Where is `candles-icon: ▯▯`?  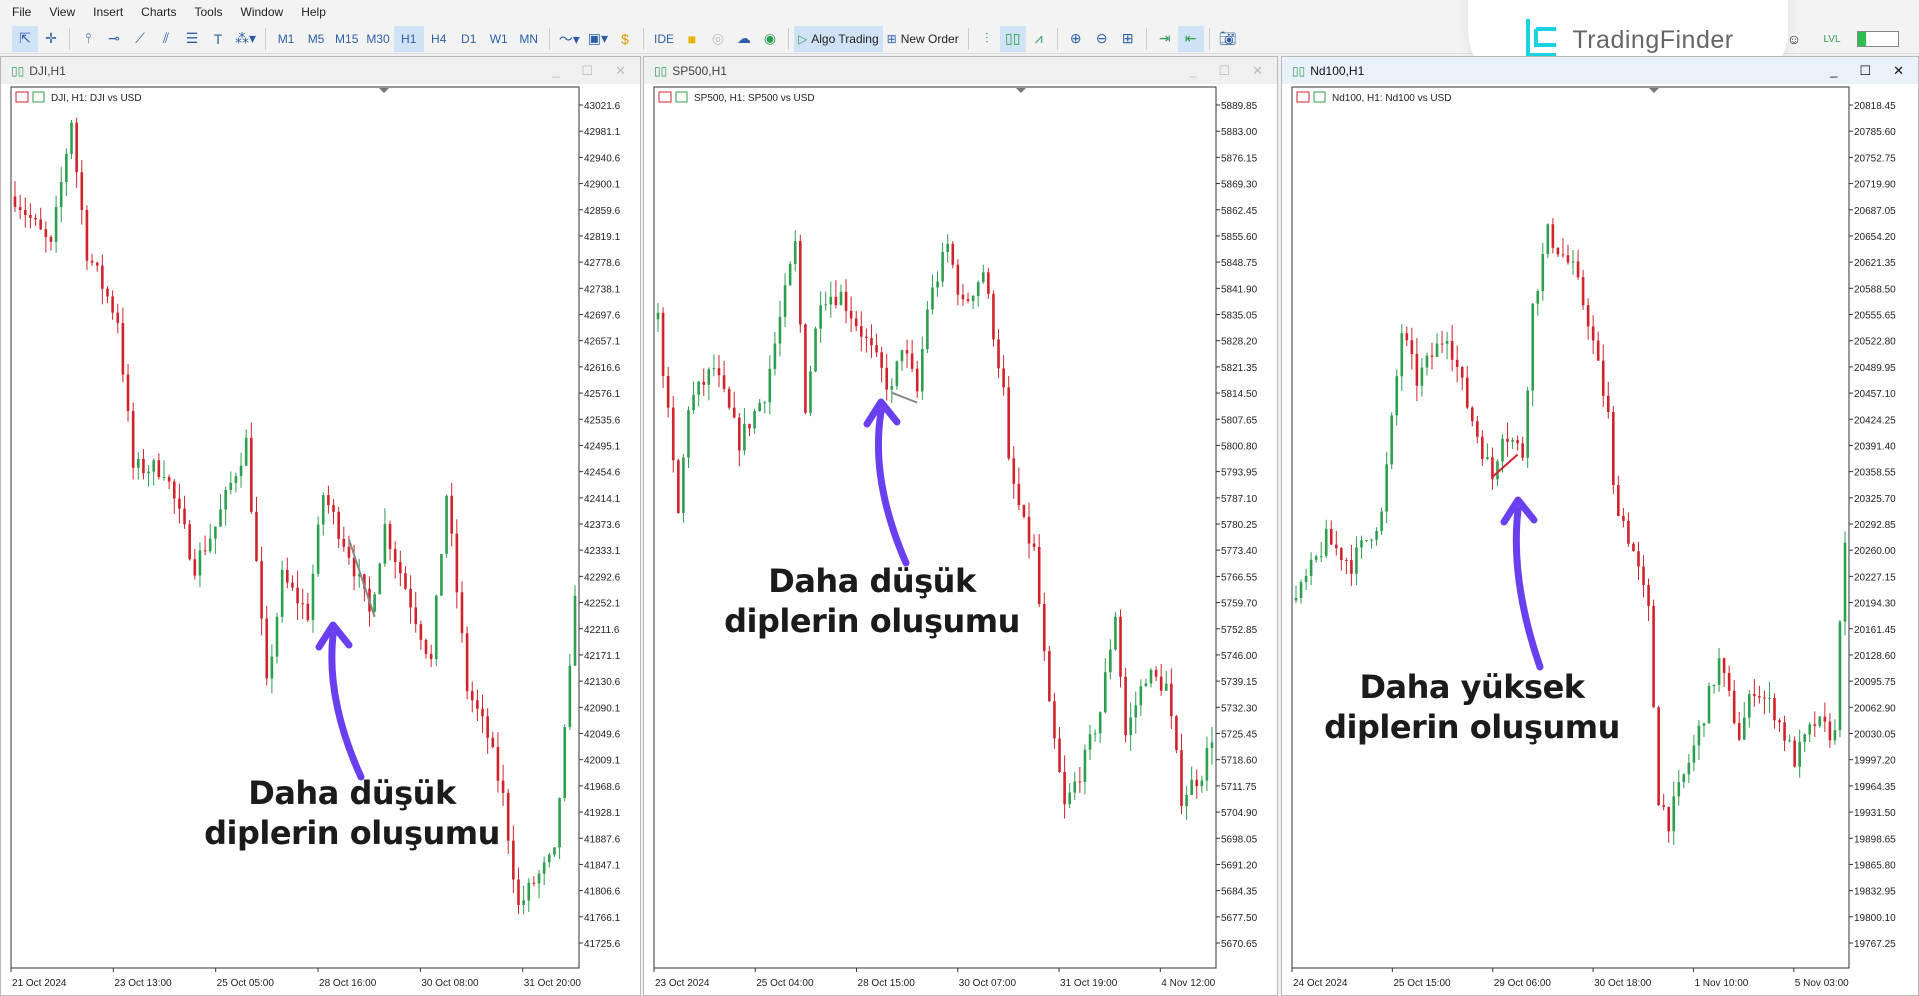 candles-icon: ▯▯ is located at coordinates (18, 70).